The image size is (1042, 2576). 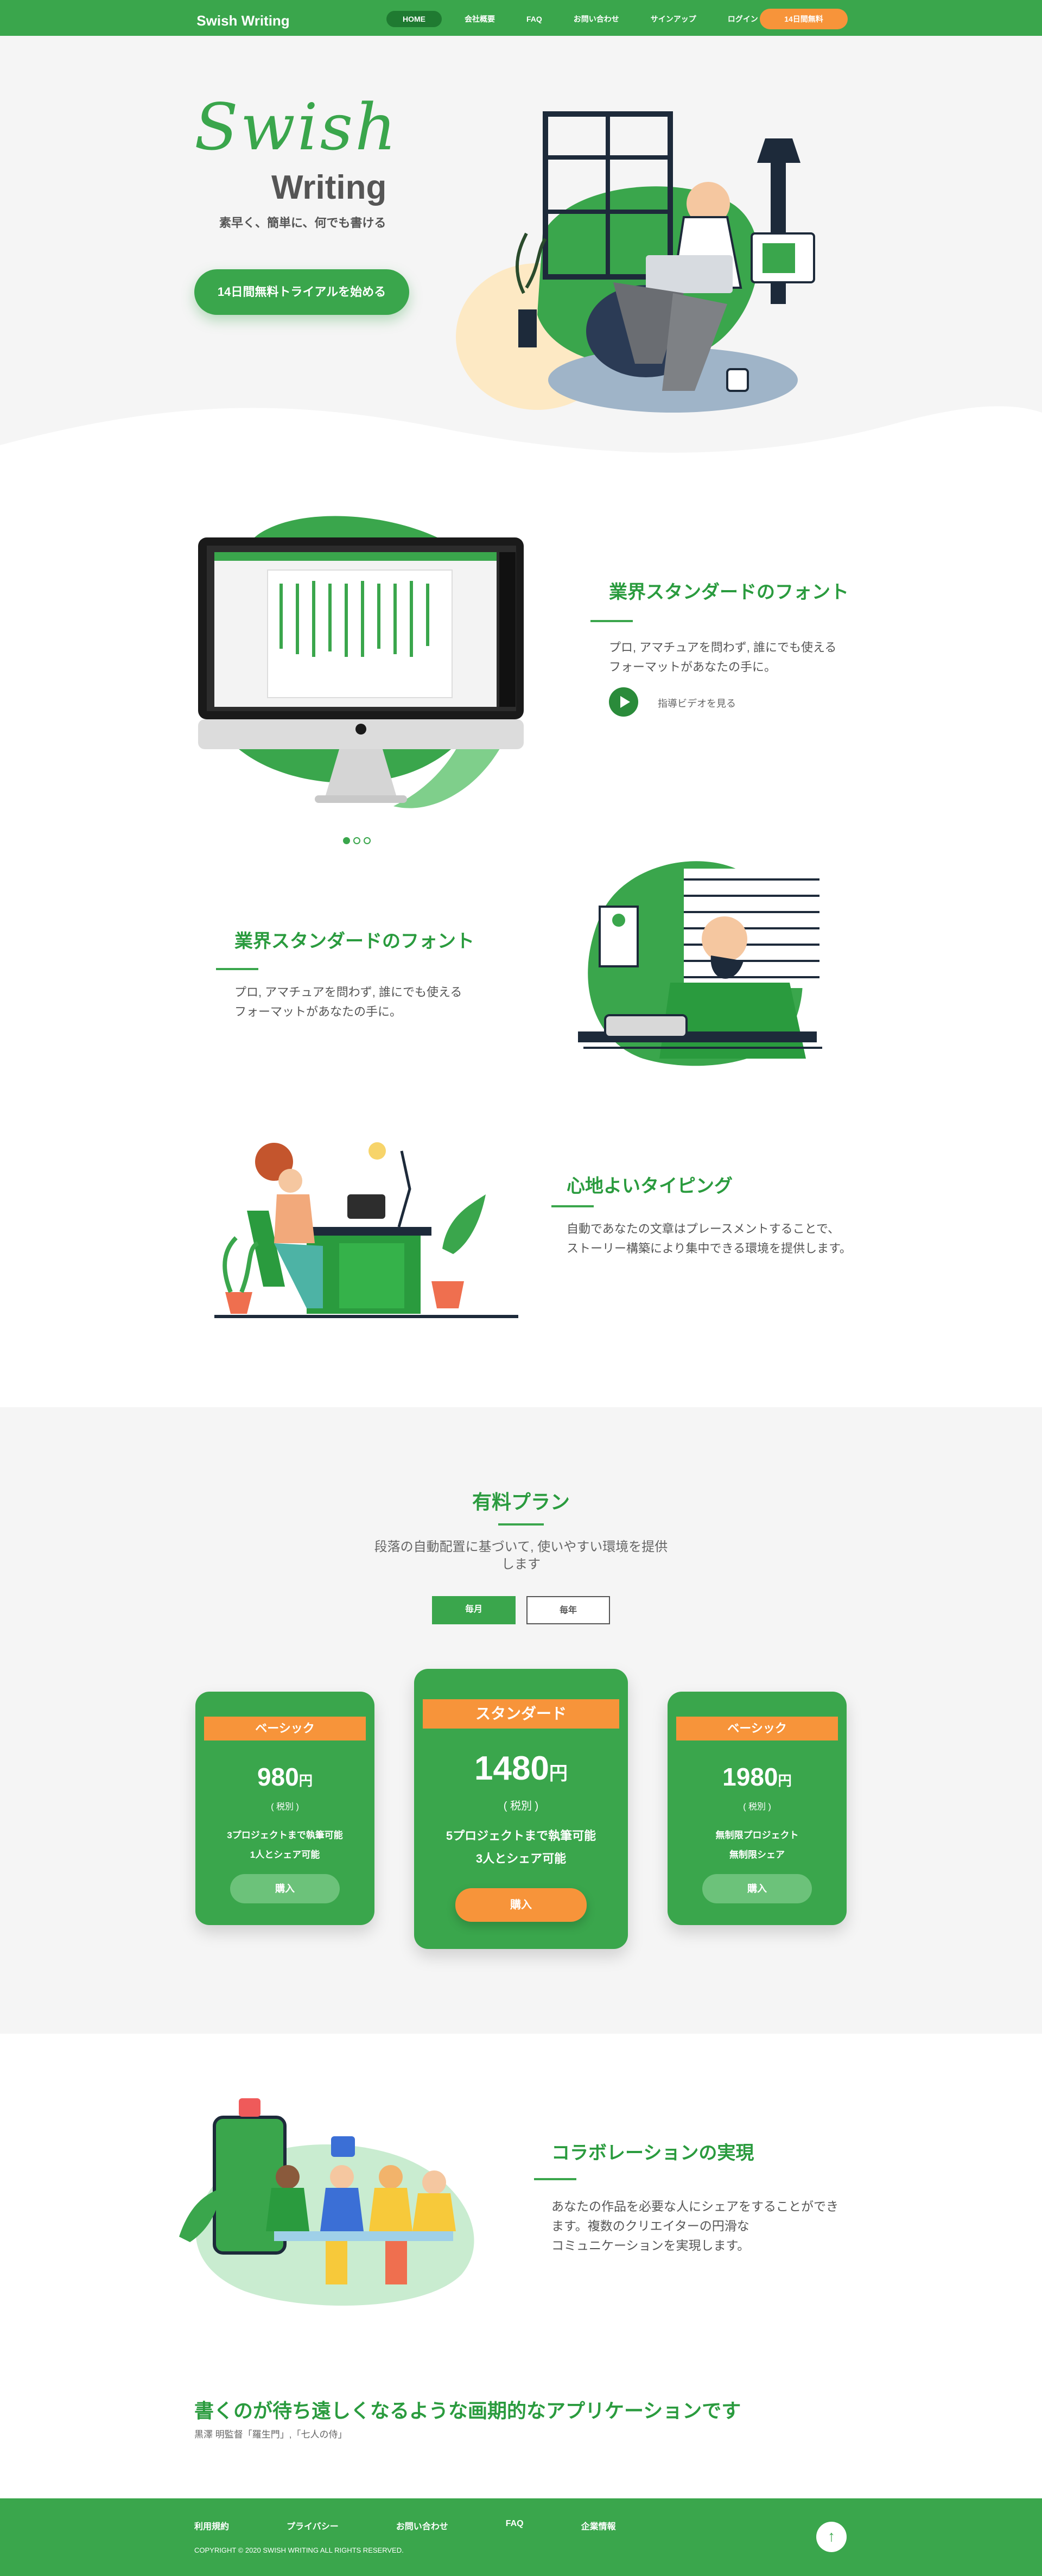 I want to click on footer-link-terms: 利用規約, so click(x=212, y=2525).